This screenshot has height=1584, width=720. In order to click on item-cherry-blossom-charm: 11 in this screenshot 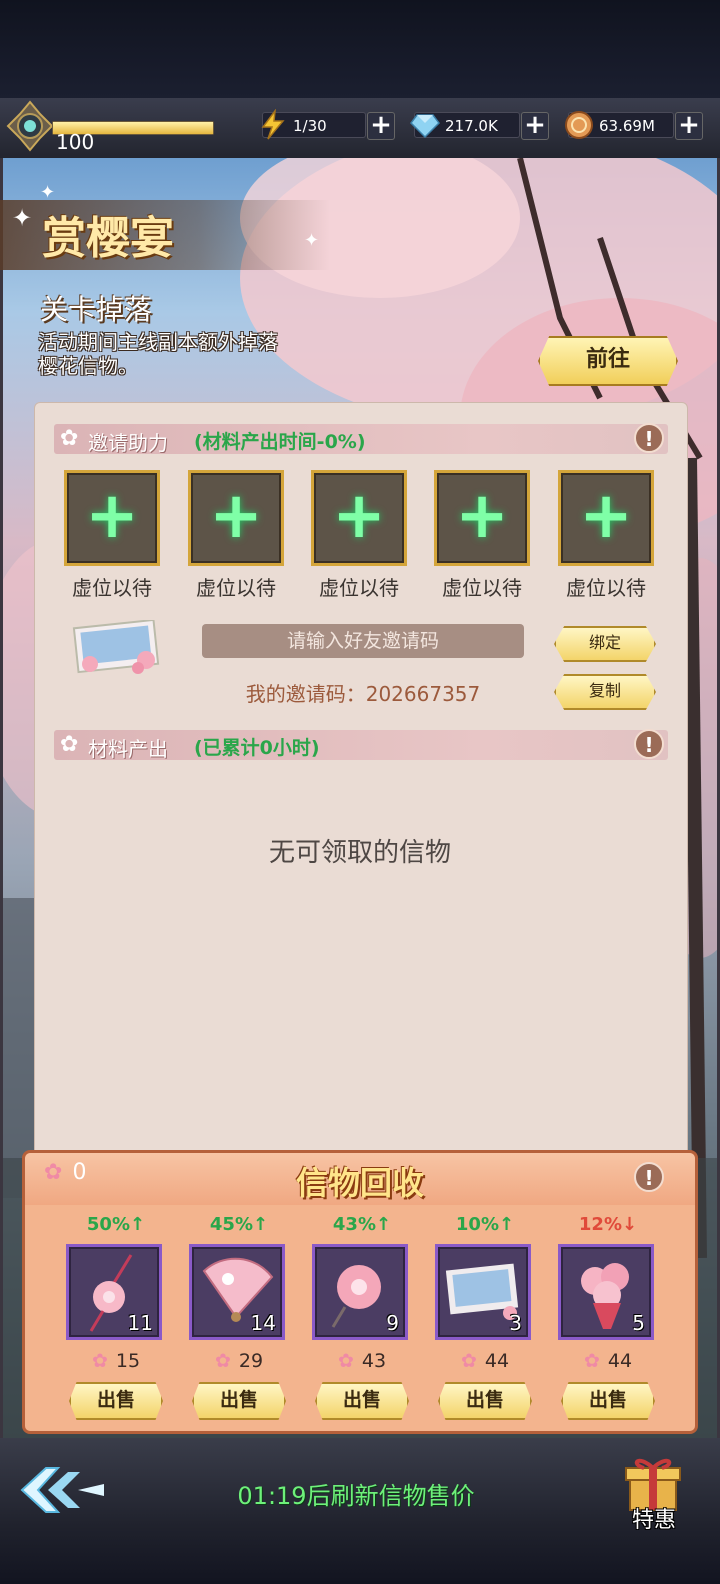, I will do `click(114, 1292)`.